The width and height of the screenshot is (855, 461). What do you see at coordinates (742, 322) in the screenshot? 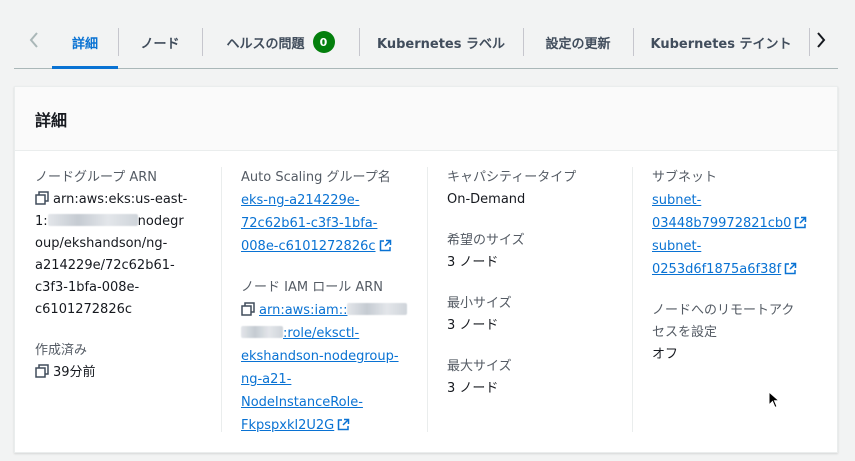
I see `remote-access-label: ノードへのリモートアク セスを設定` at bounding box center [742, 322].